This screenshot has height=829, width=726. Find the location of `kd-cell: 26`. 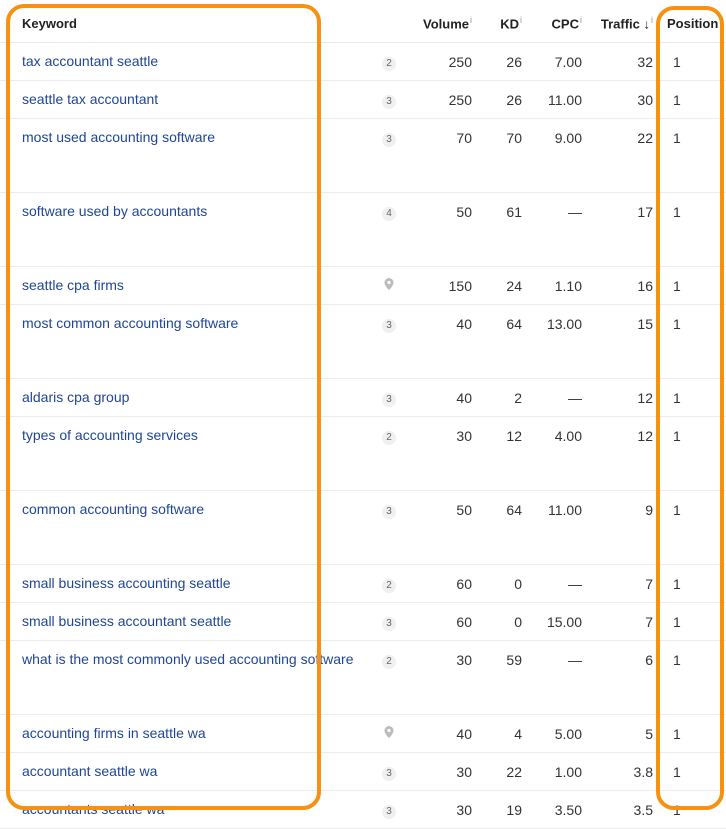

kd-cell: 26 is located at coordinates (503, 99).